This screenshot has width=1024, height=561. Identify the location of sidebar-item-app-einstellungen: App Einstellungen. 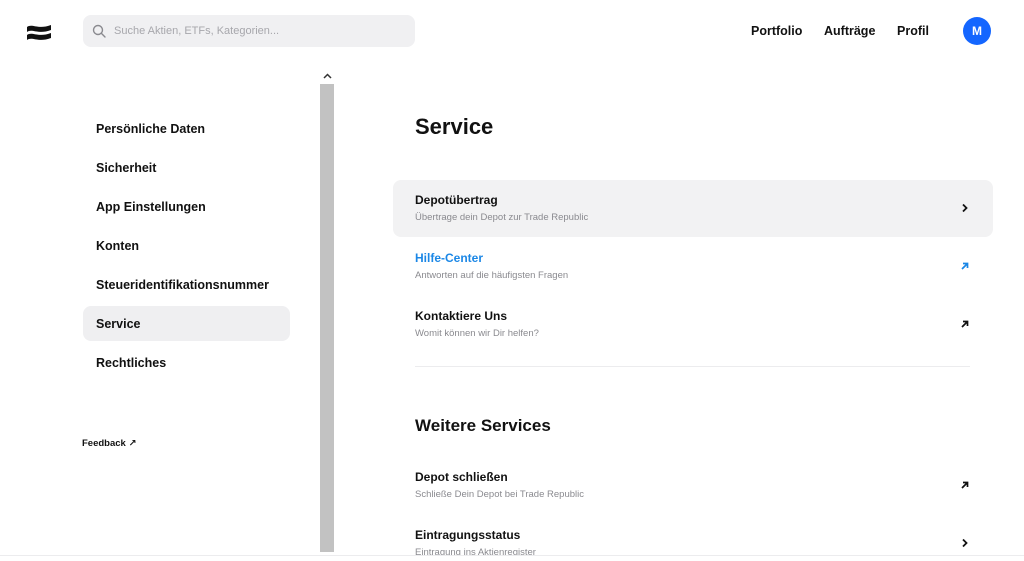
(186, 206).